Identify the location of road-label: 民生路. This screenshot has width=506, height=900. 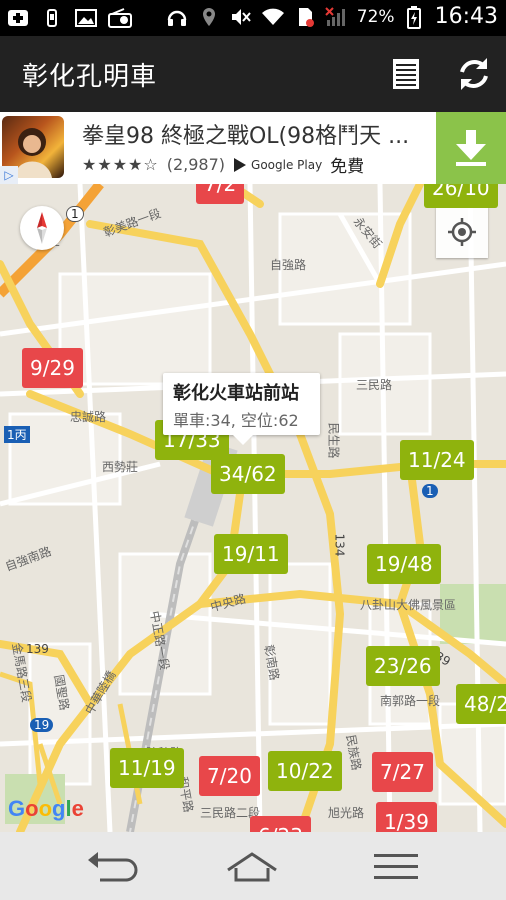
(333, 440).